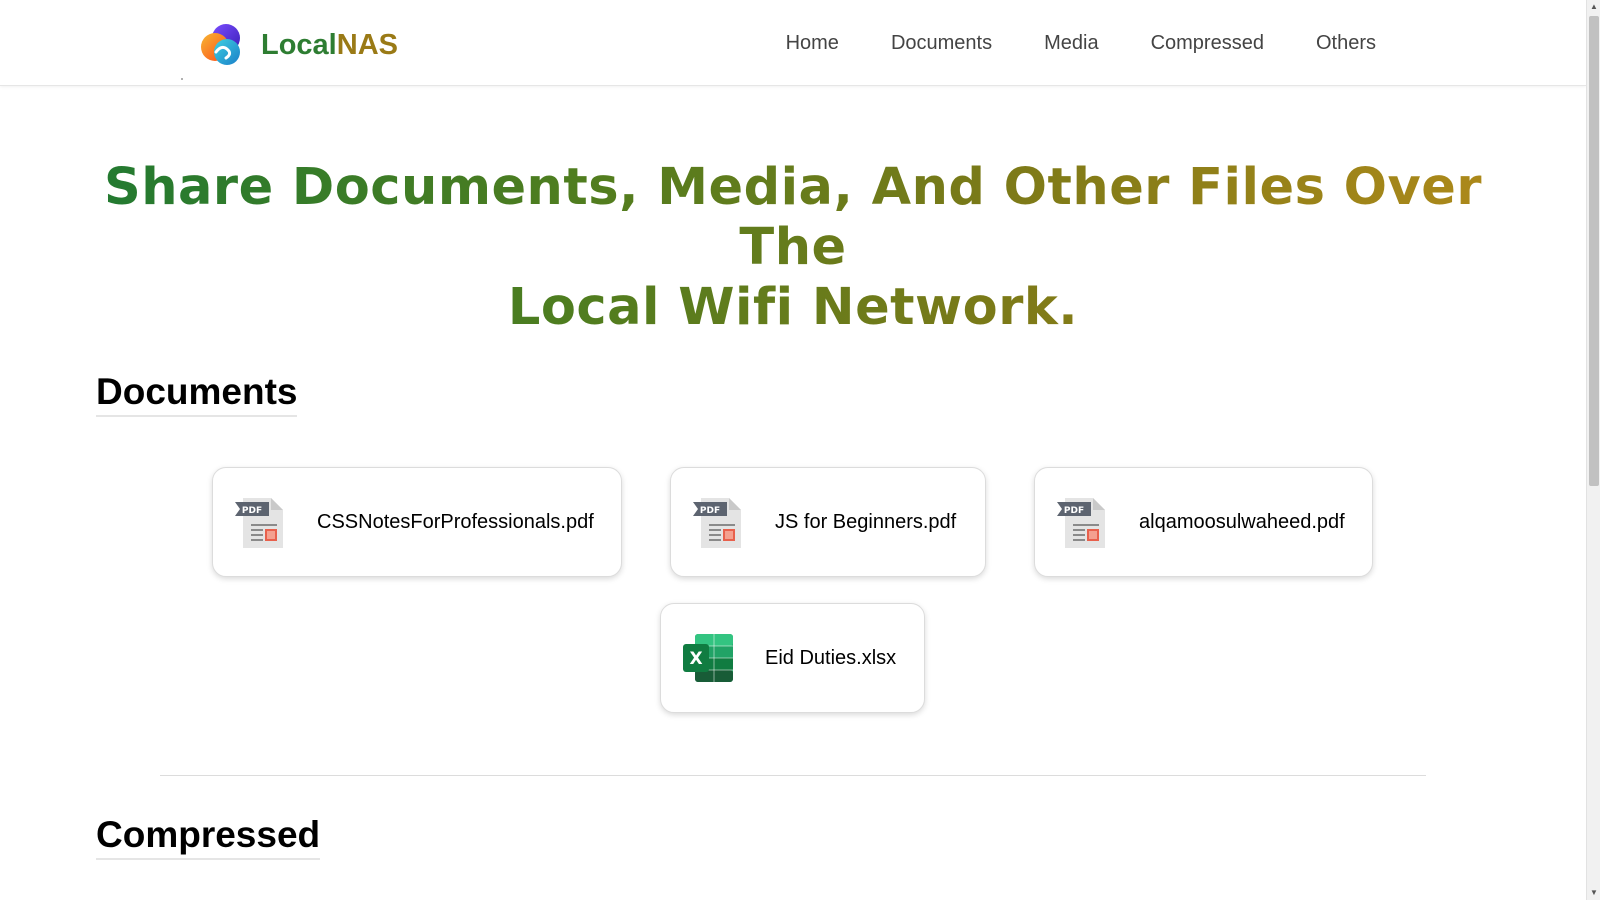 This screenshot has height=900, width=1600. What do you see at coordinates (866, 521) in the screenshot?
I see `file-name: JS for Beginners.pdf` at bounding box center [866, 521].